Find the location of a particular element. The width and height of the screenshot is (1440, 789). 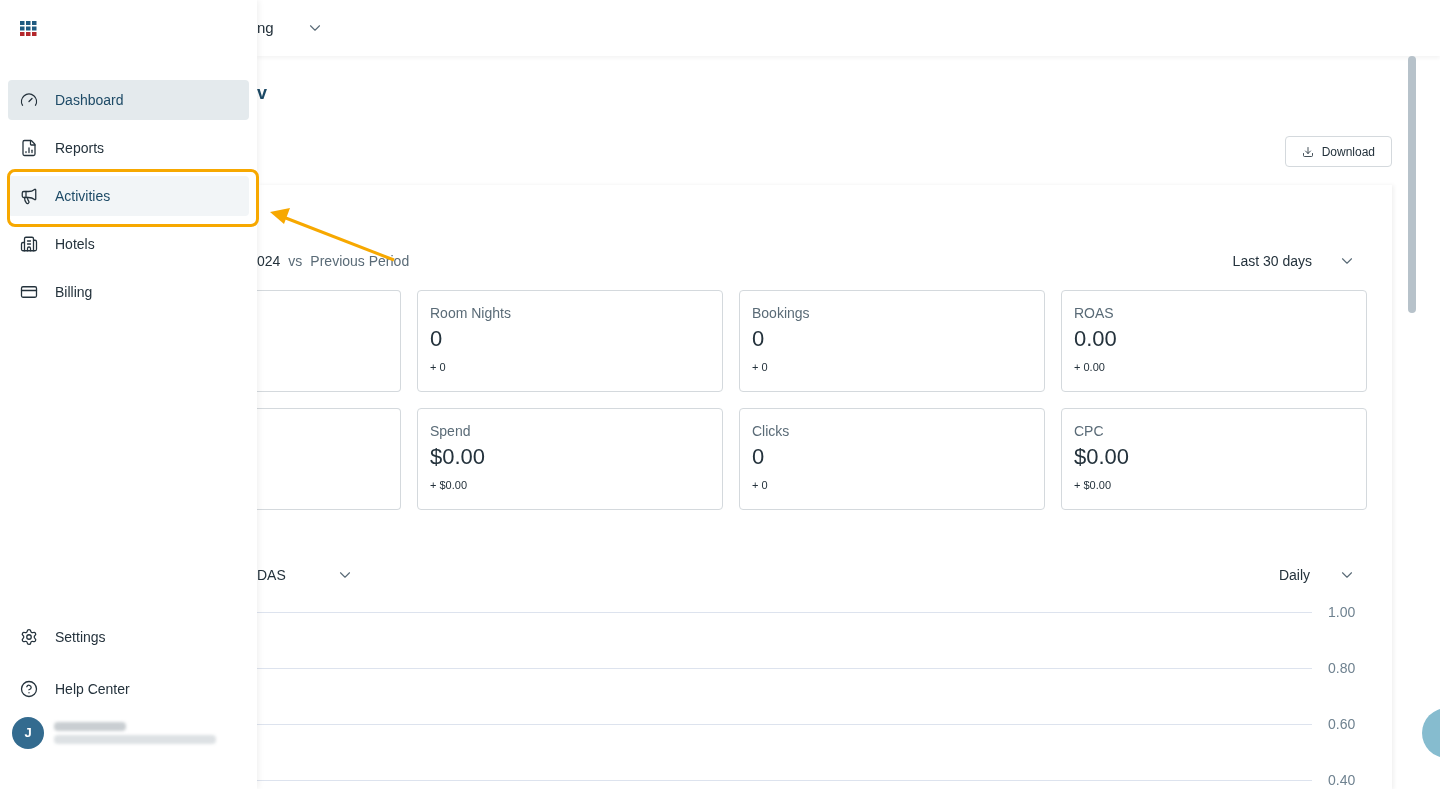

report-icon is located at coordinates (29, 148).